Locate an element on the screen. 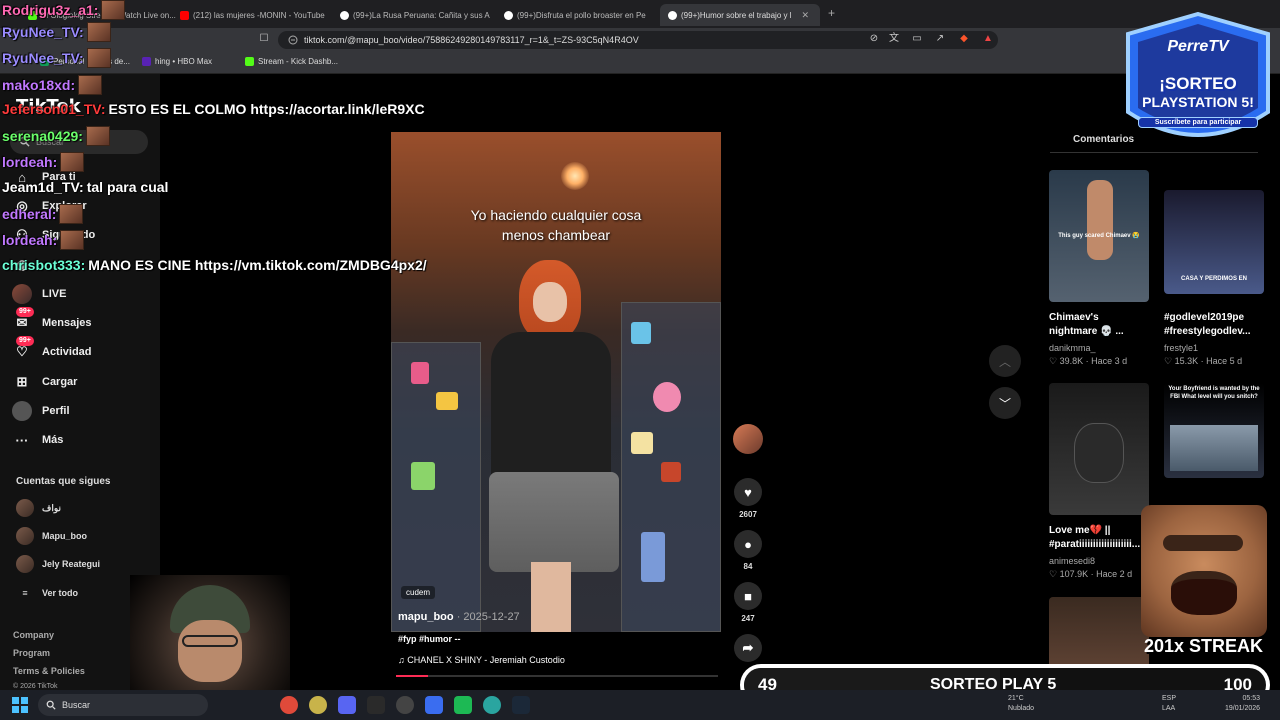 The width and height of the screenshot is (1280, 720). brave-browser-icon is located at coordinates (289, 705).